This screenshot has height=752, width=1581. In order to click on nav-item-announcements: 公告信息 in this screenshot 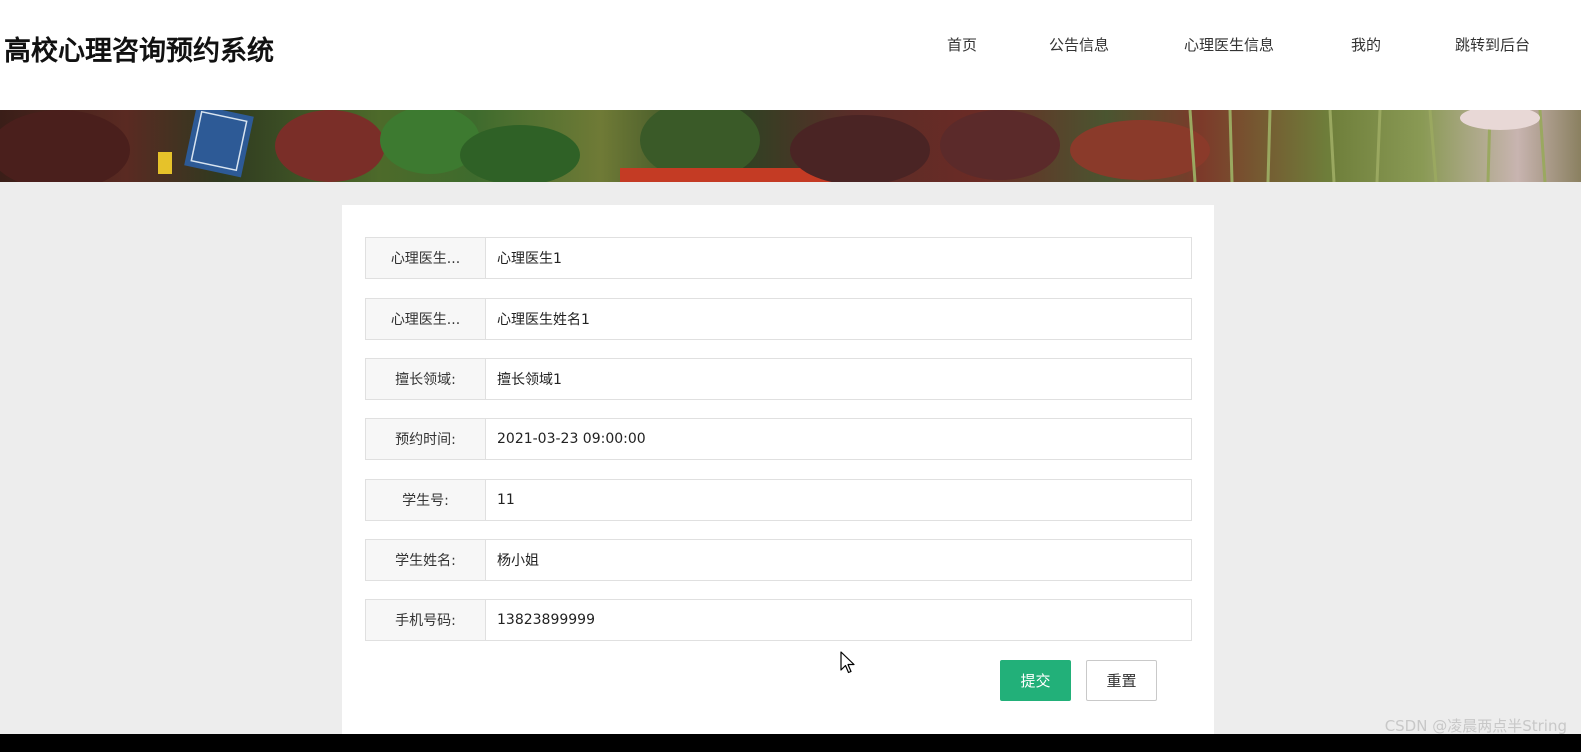, I will do `click(1079, 44)`.